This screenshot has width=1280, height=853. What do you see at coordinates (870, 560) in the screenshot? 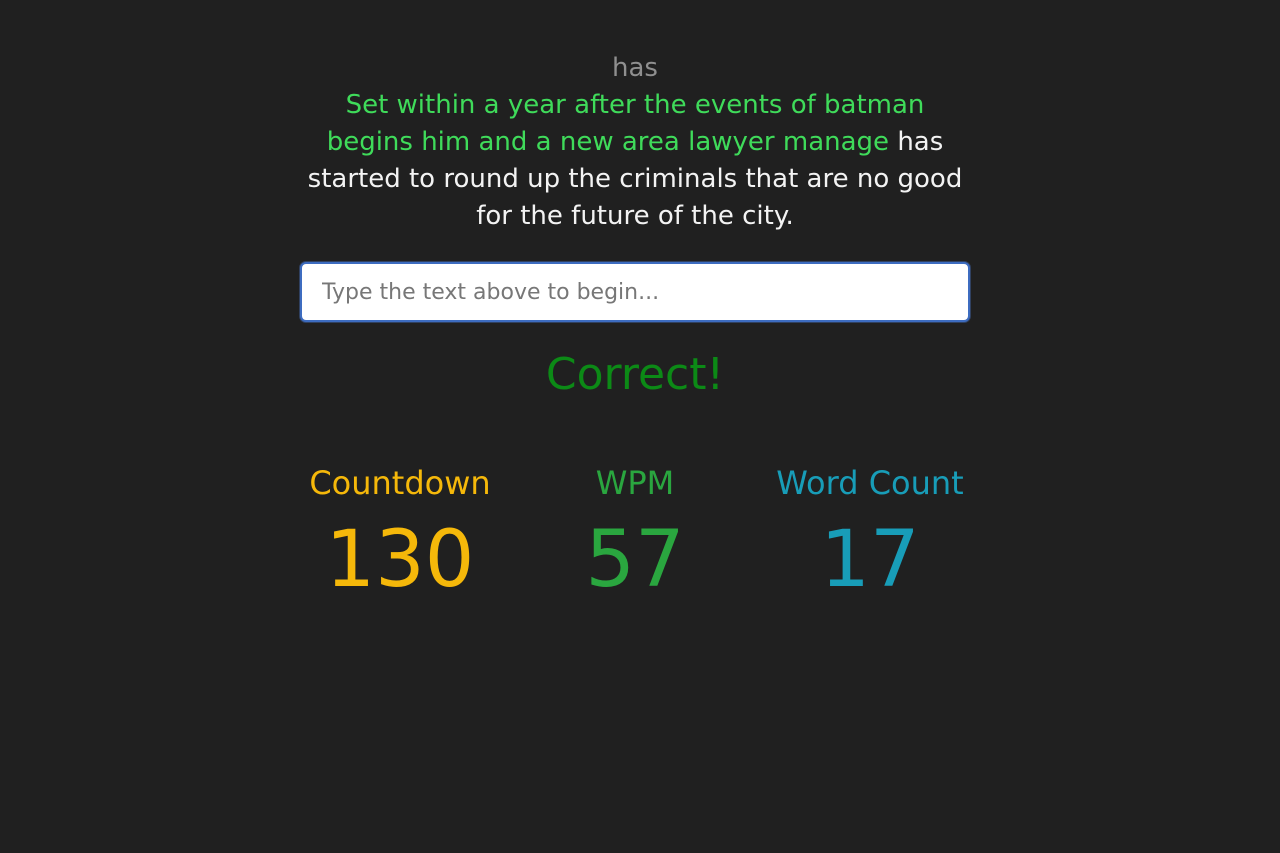
I see `word-count-value: 17` at bounding box center [870, 560].